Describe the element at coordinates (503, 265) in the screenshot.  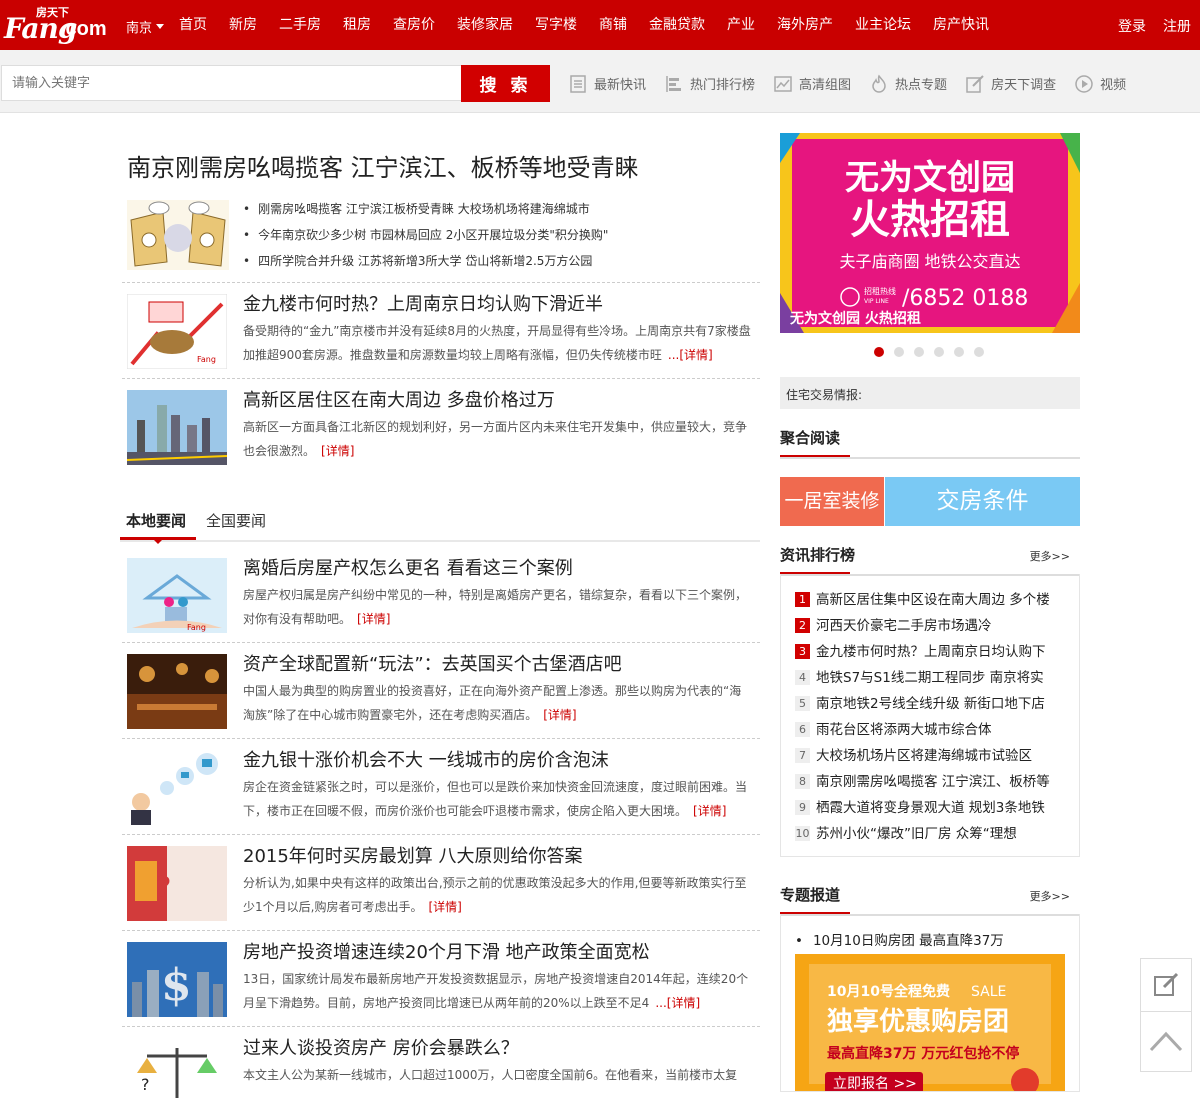
I see `bullet-link: 四所学院合并升级 江苏将新增3所大学 岱山将新增2.5万方公园` at that location.